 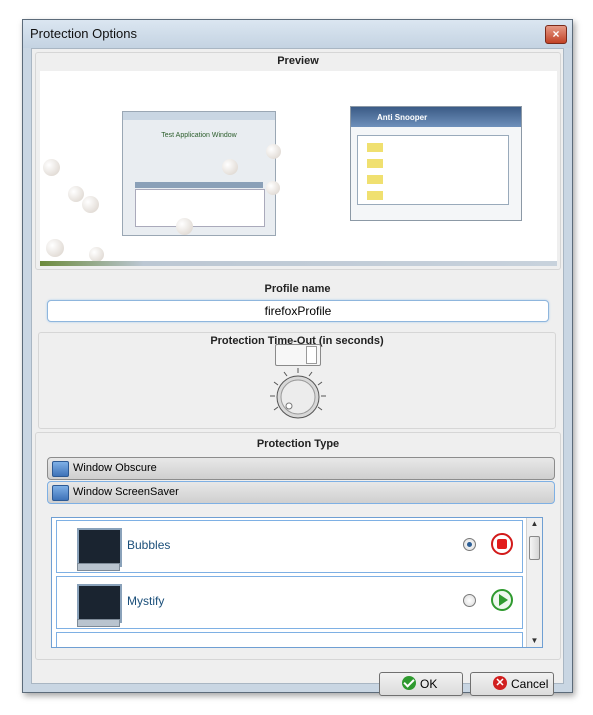 I want to click on list-item-mystify: Mystify, so click(x=289, y=602).